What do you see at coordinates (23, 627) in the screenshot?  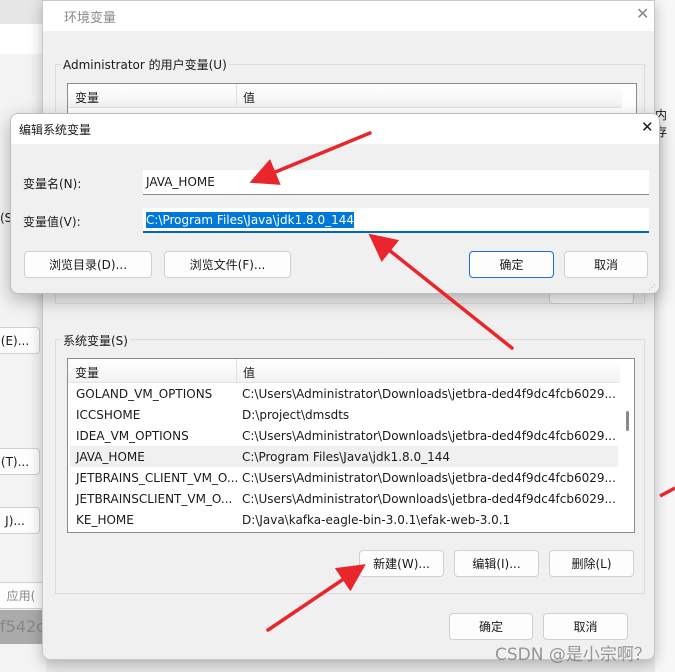 I see `bg-fragment: f542c` at bounding box center [23, 627].